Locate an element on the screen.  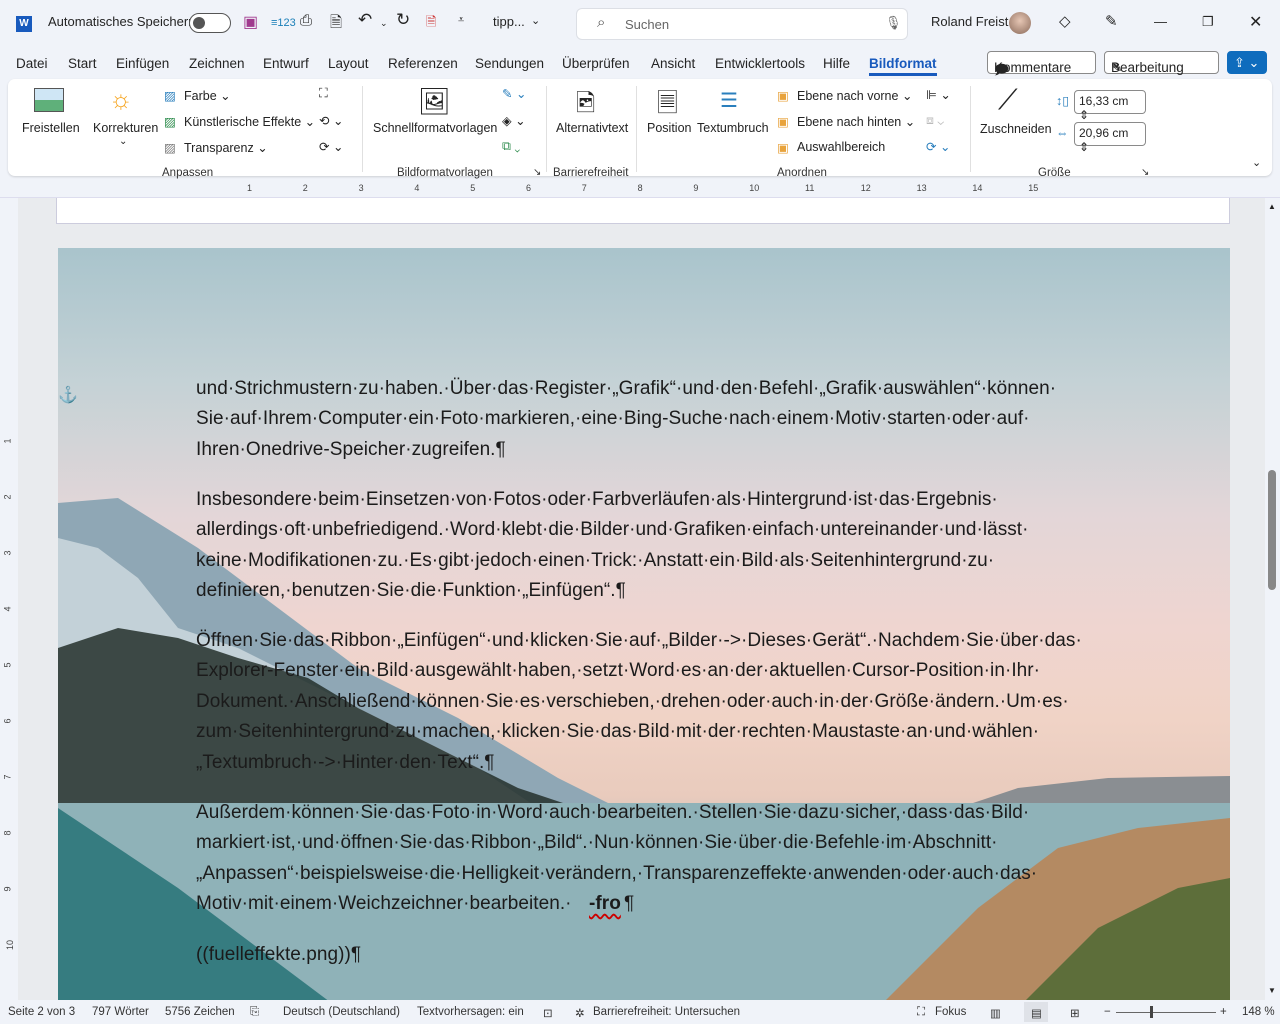
change-picture-icon: ⟲ ⌄ is located at coordinates (331, 120).